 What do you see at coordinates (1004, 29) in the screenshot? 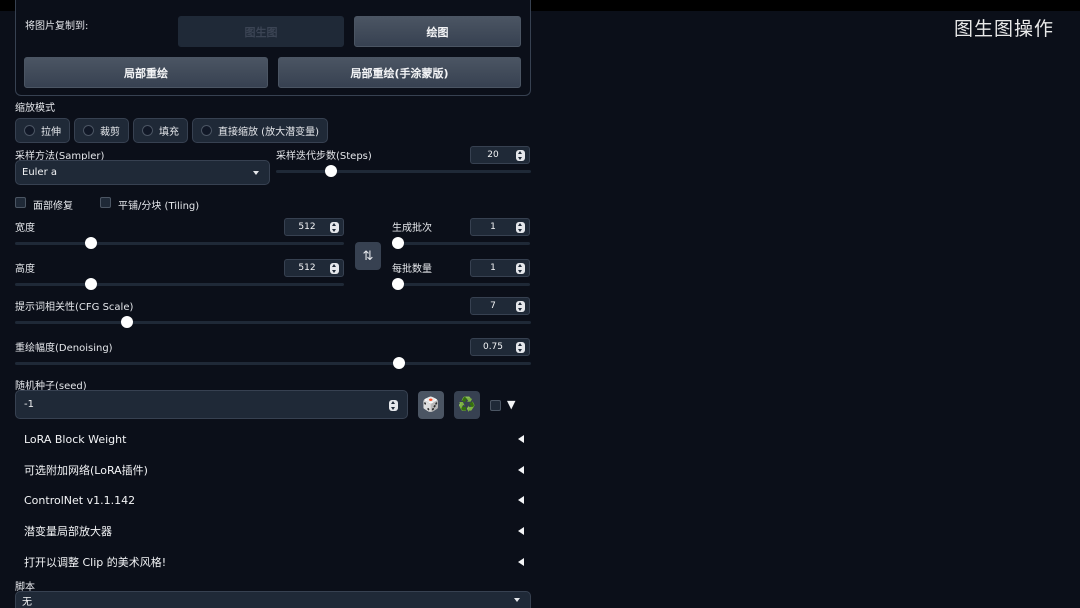
I see `watermark-title: 图生图操作` at bounding box center [1004, 29].